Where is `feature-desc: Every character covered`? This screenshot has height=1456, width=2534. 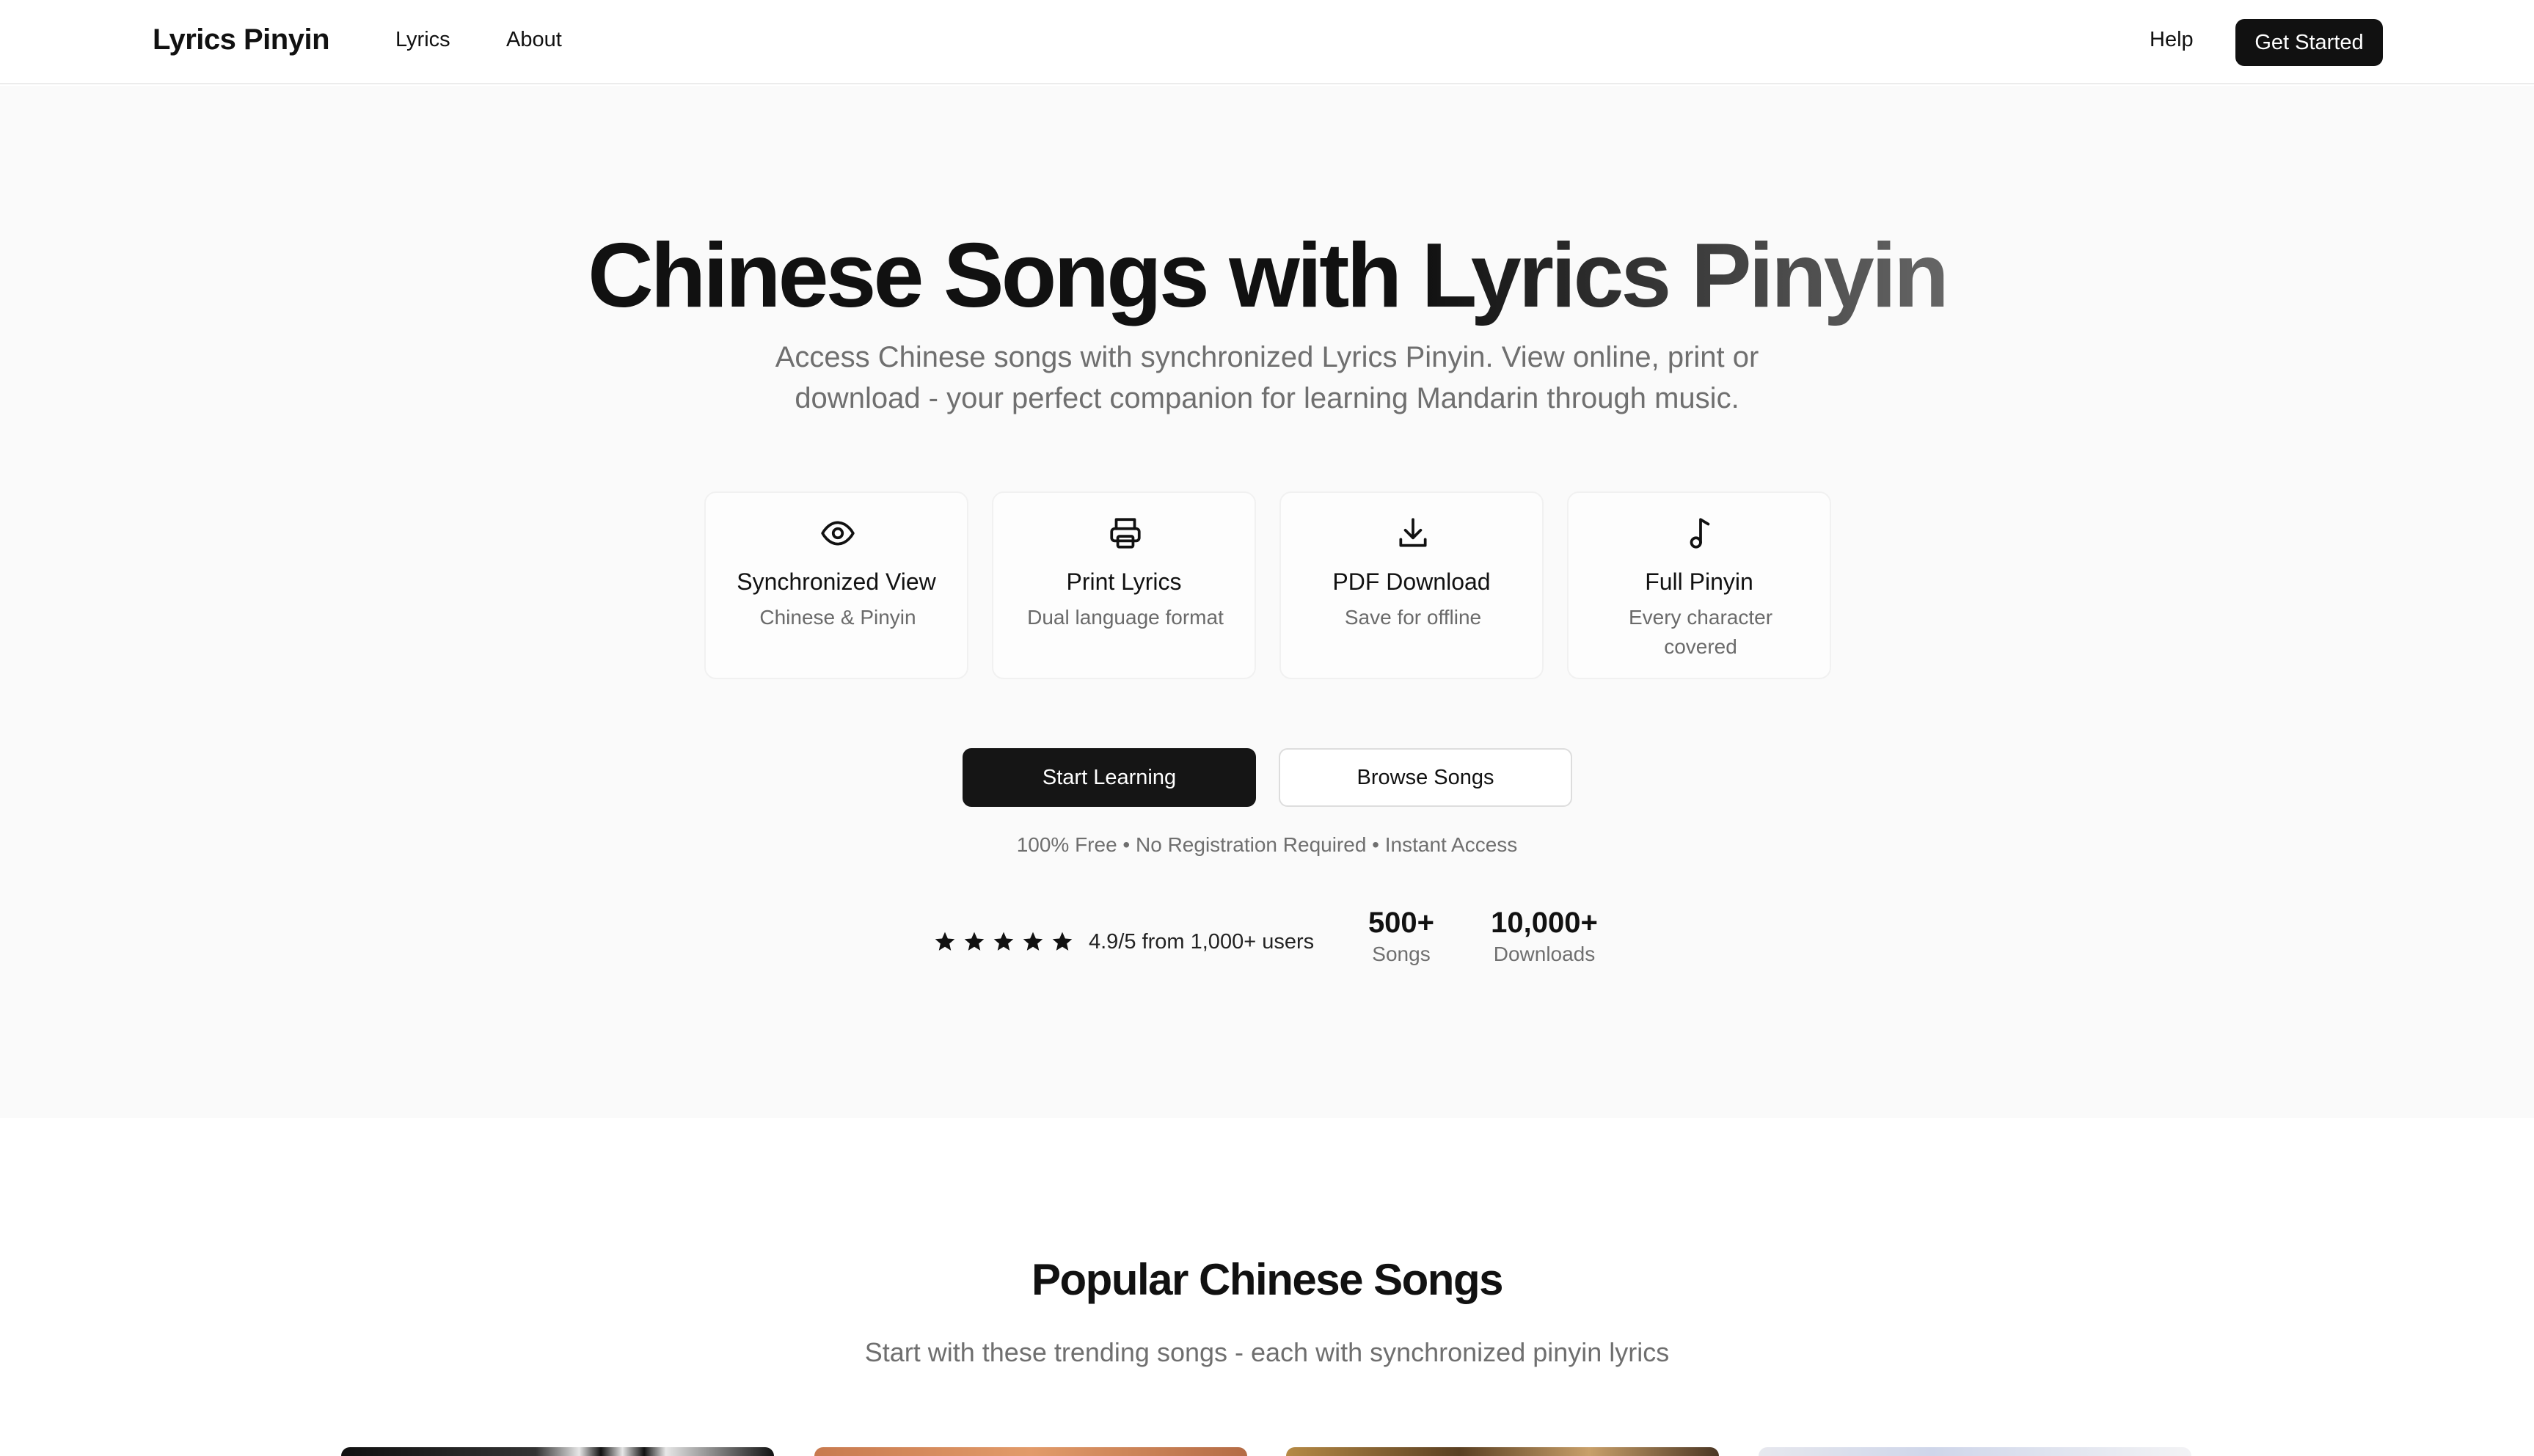
feature-desc: Every character covered is located at coordinates (1700, 632).